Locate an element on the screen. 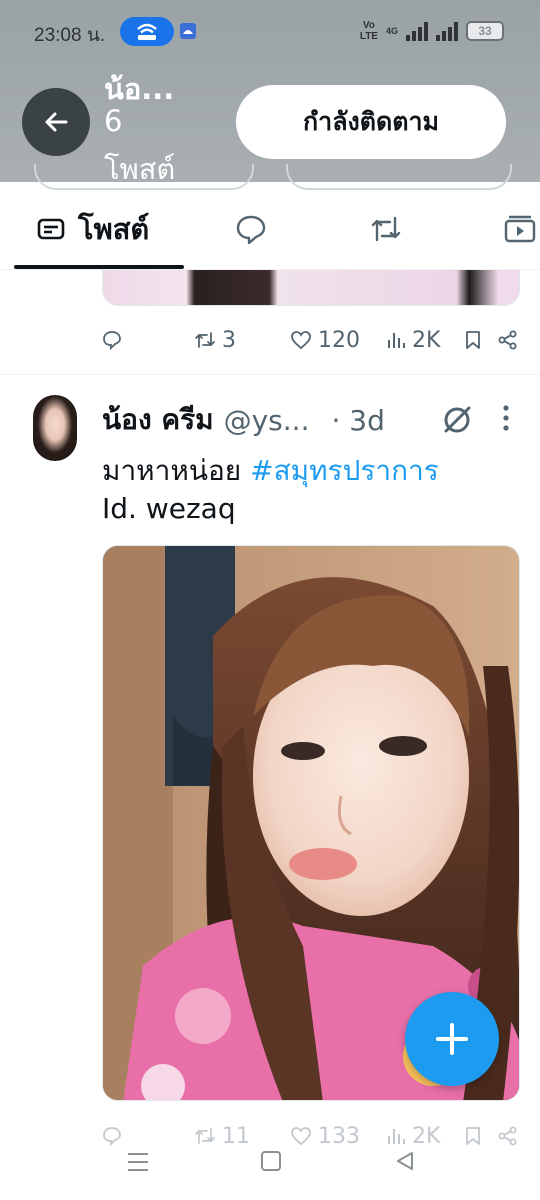 The image size is (540, 1200). bookmark-icon is located at coordinates (473, 340).